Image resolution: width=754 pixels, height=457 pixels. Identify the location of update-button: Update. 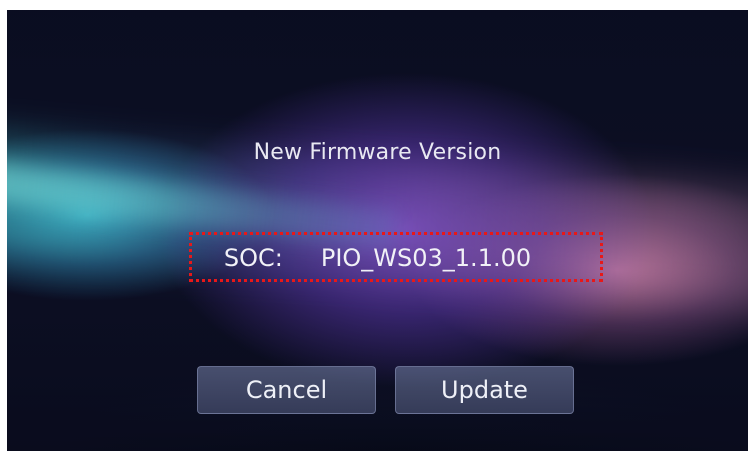
(484, 390).